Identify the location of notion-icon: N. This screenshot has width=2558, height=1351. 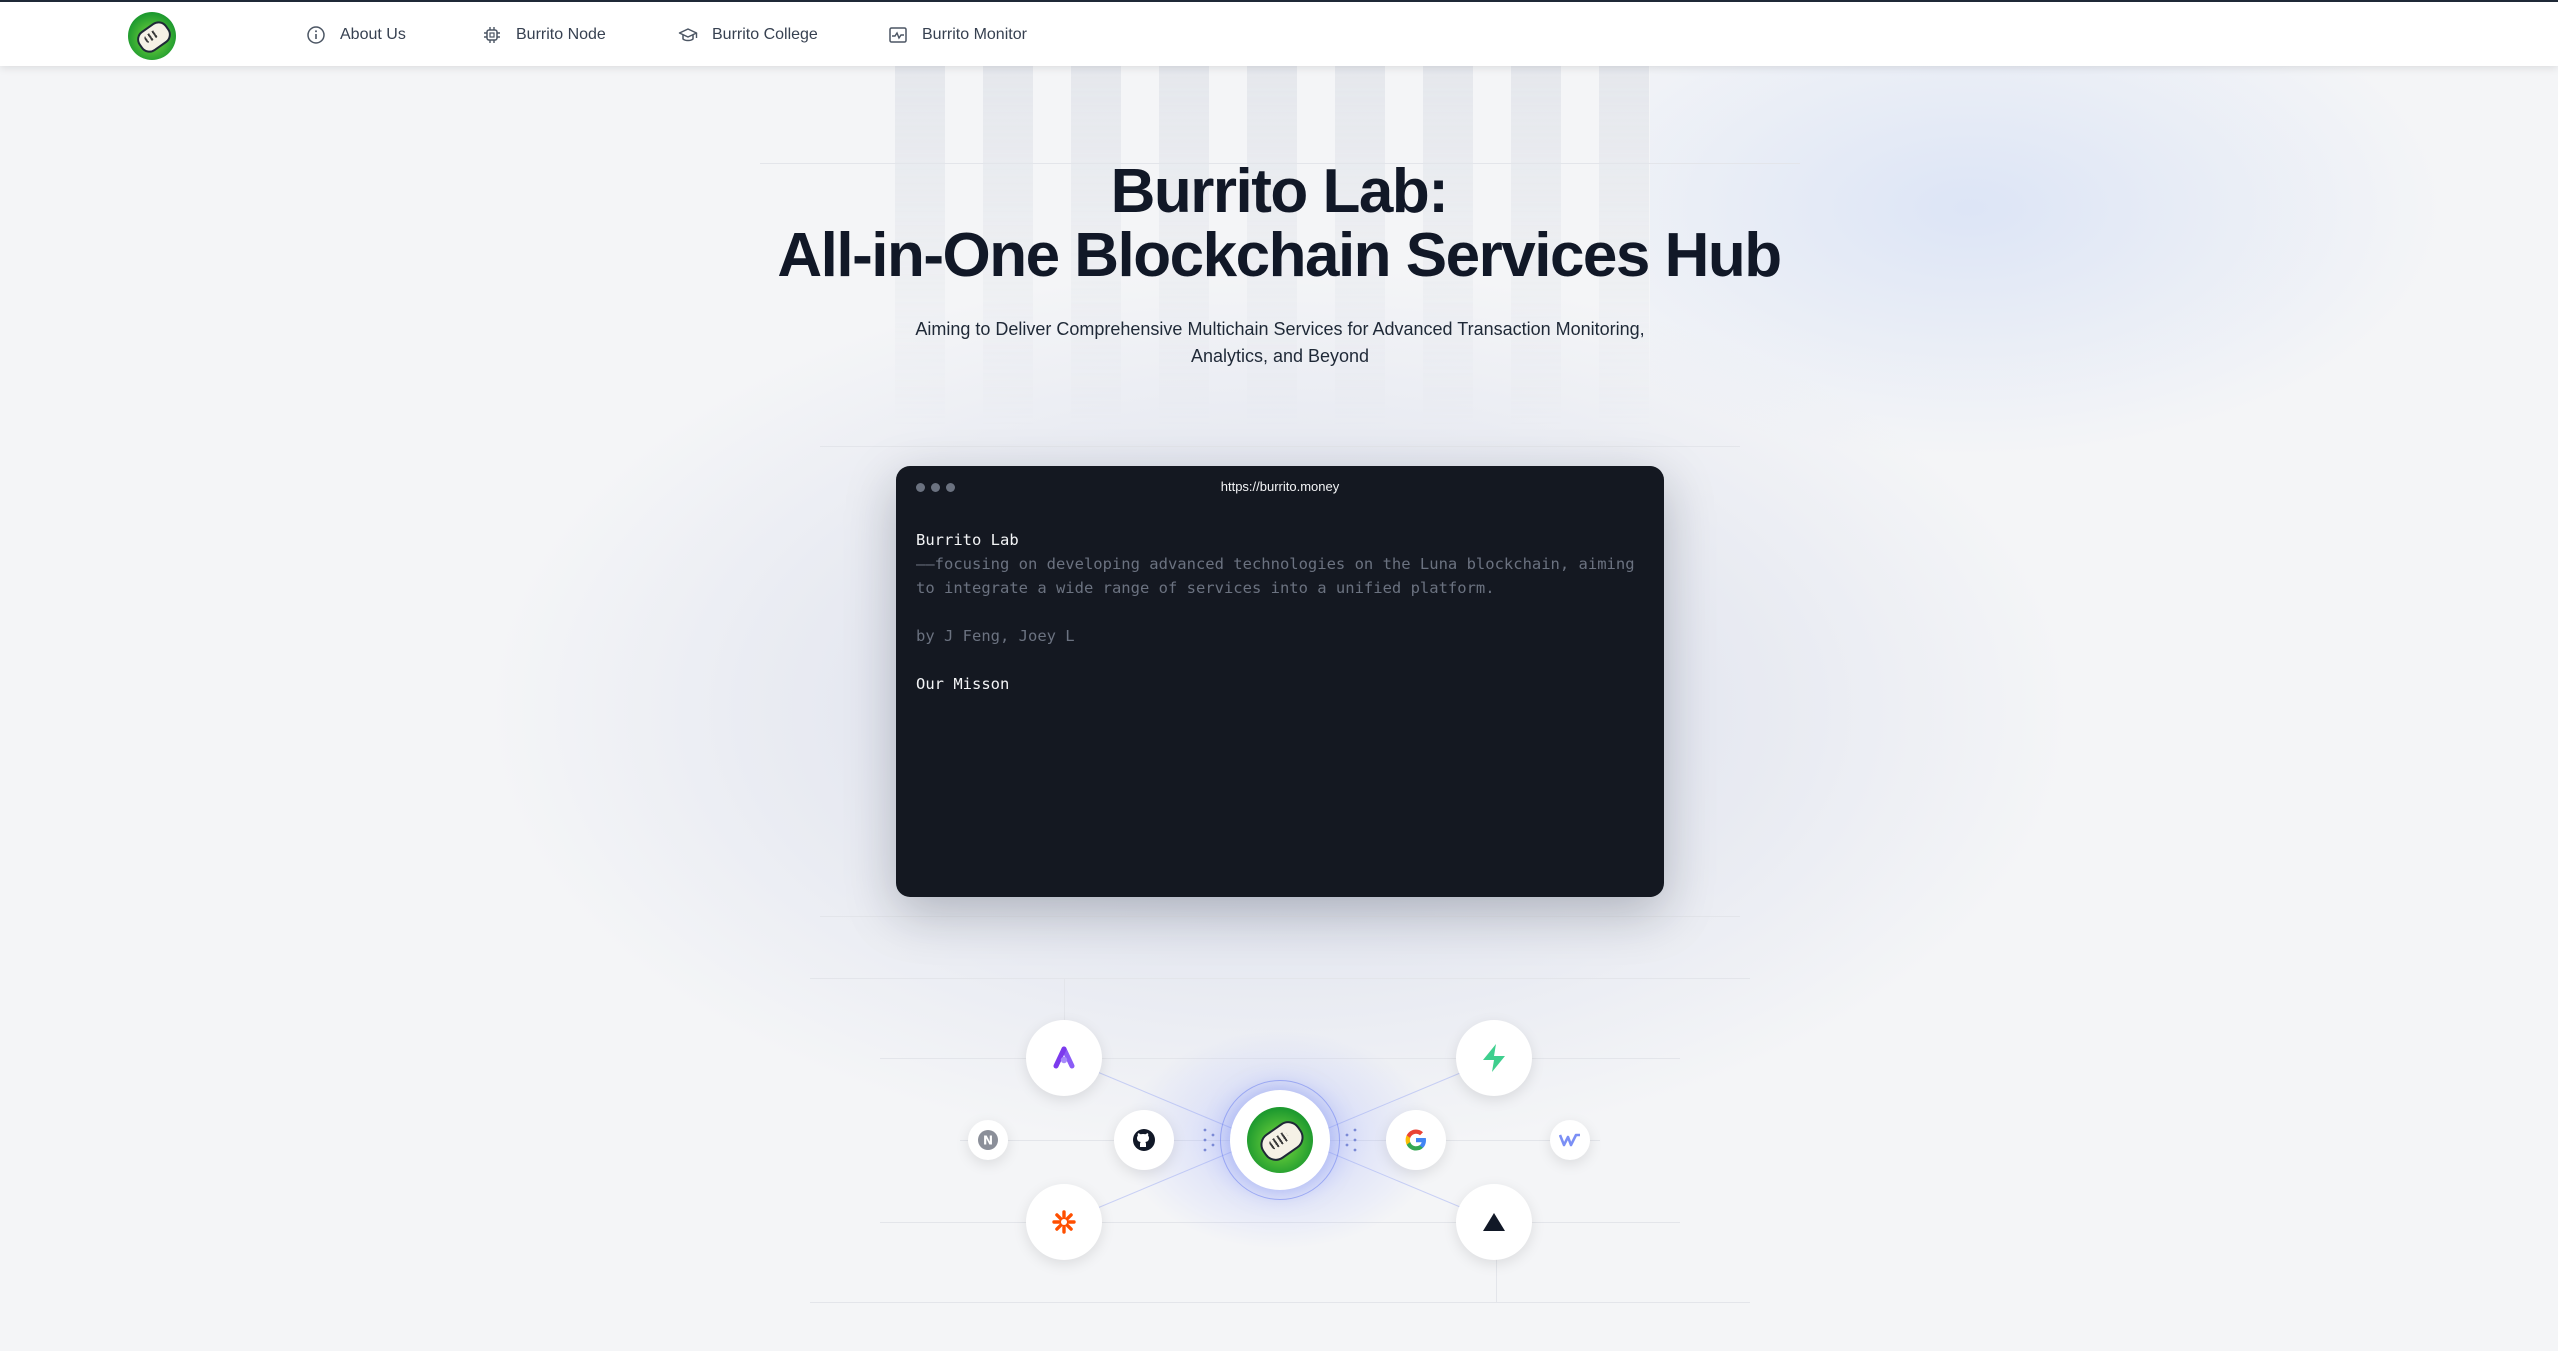
(988, 1140).